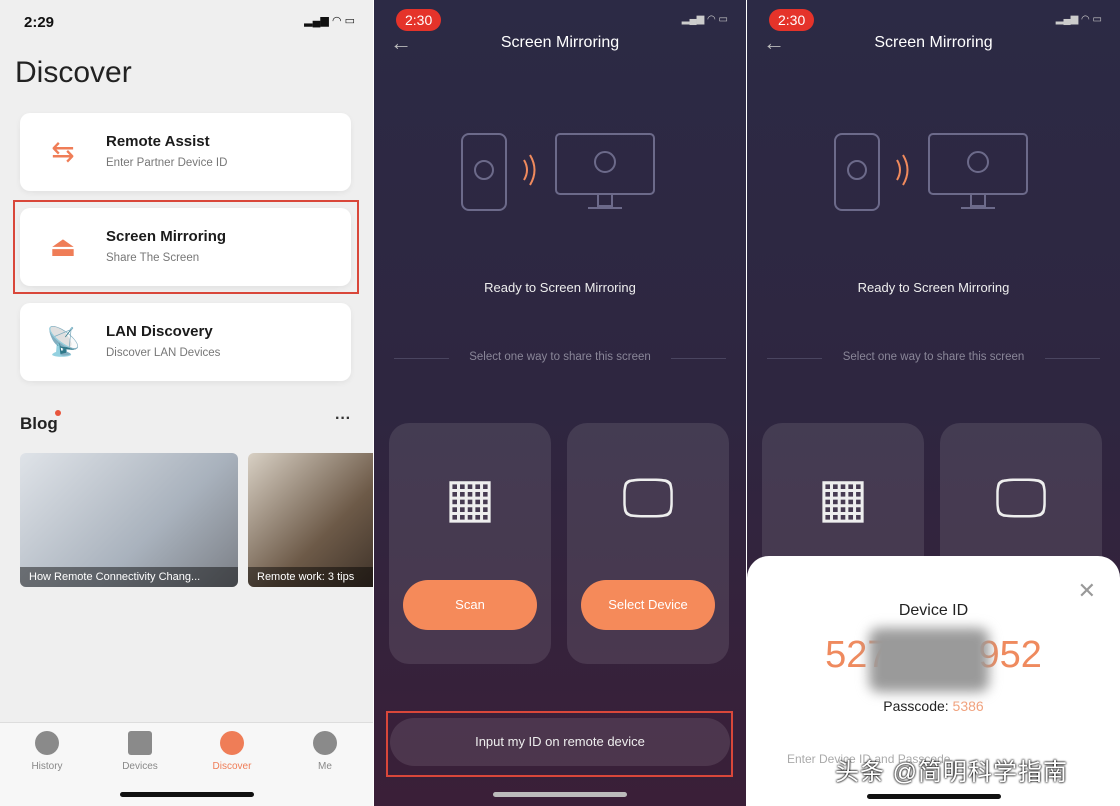 The width and height of the screenshot is (1120, 806). What do you see at coordinates (47, 766) in the screenshot?
I see `tab-label: History` at bounding box center [47, 766].